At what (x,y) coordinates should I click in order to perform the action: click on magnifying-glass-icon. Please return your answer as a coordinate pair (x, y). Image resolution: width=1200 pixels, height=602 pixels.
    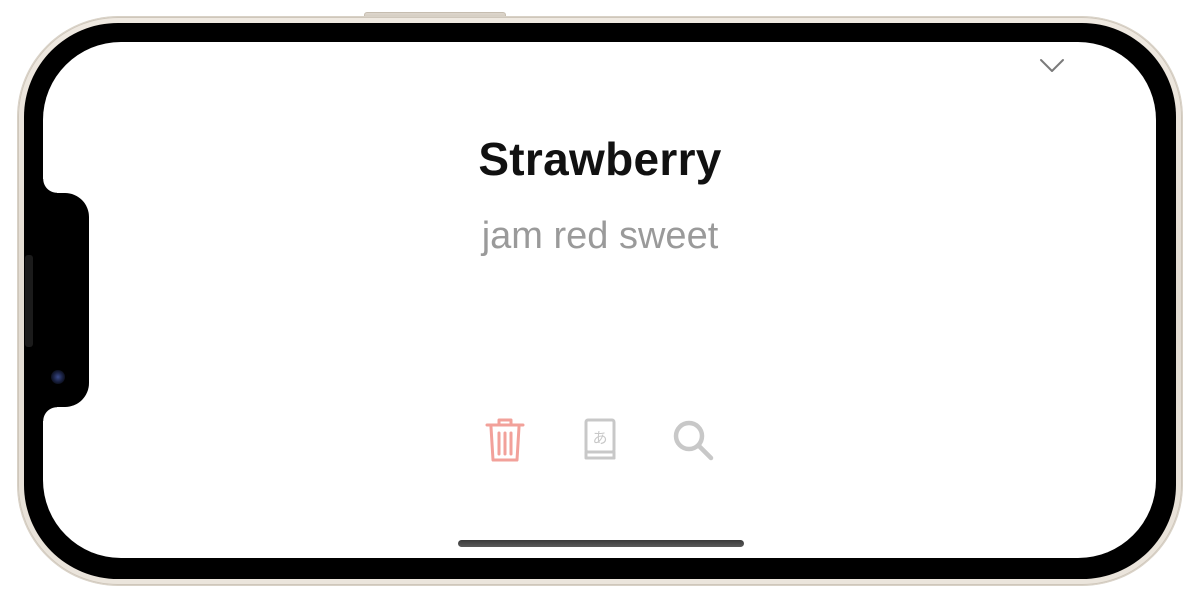
    Looking at the image, I should click on (693, 440).